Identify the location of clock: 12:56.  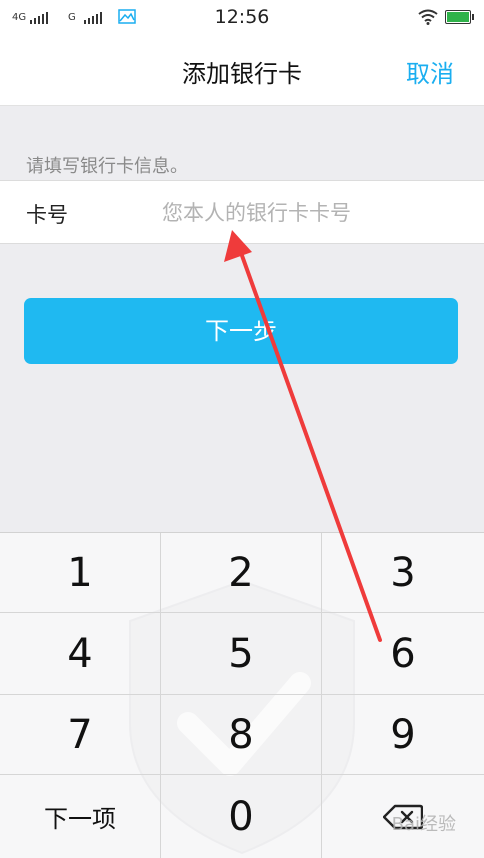
(242, 17).